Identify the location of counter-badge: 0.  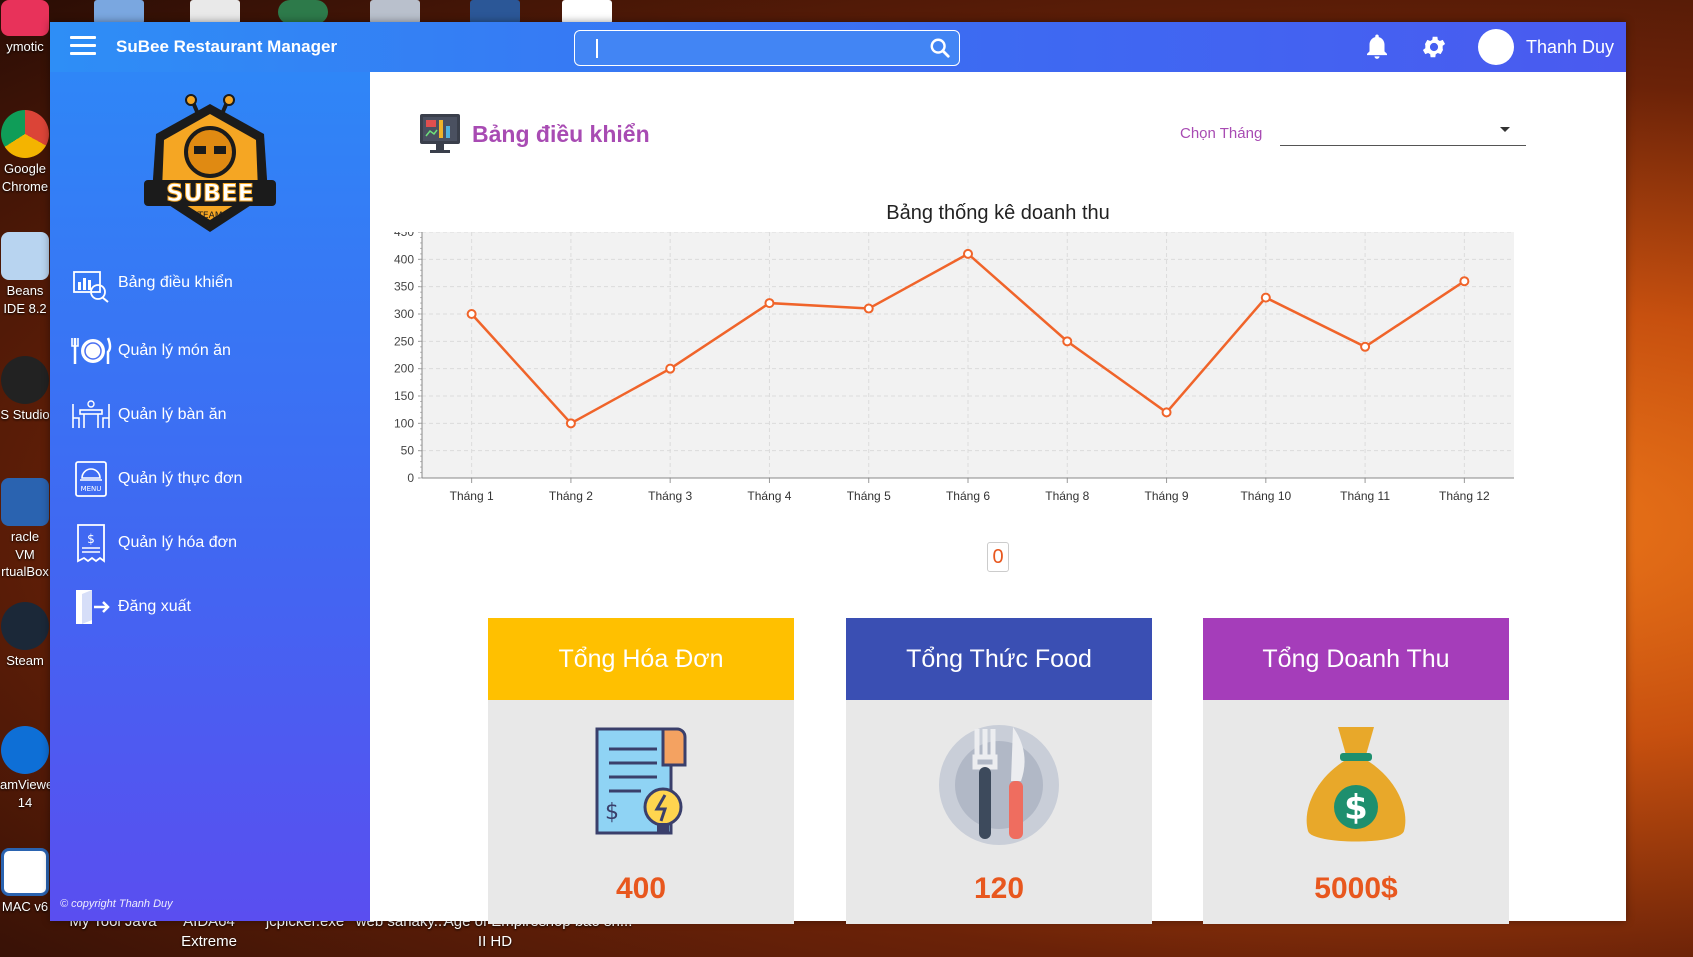
(998, 557).